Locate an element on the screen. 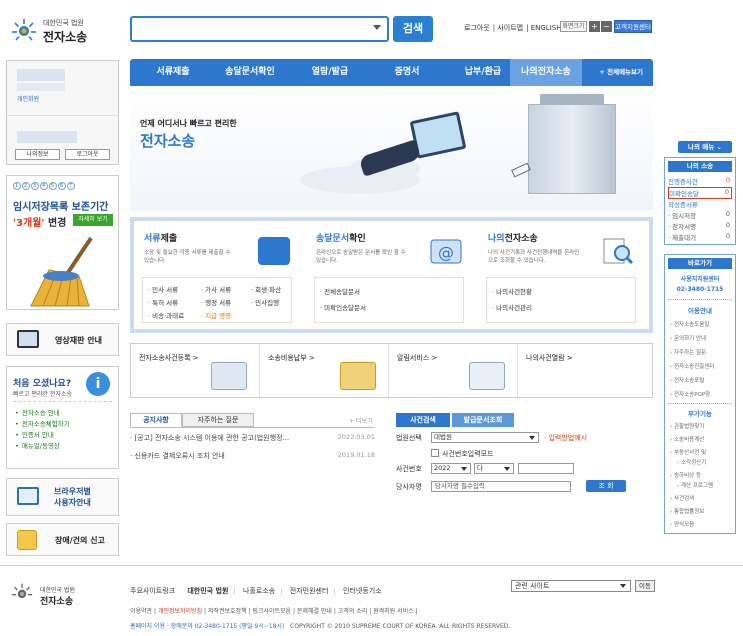 Image resolution: width=743 pixels, height=636 pixels. banner-dot: 7 is located at coordinates (71, 186).